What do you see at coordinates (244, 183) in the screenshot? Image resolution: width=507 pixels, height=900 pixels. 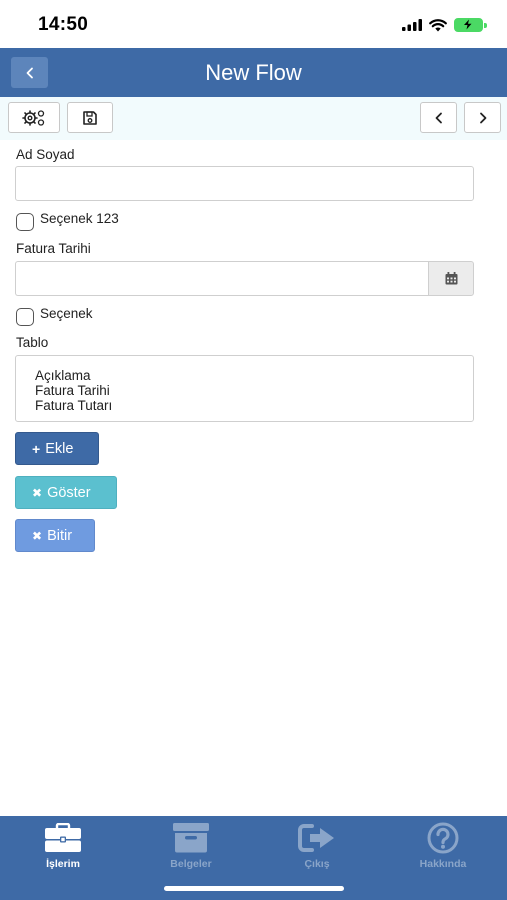 I see `name-input` at bounding box center [244, 183].